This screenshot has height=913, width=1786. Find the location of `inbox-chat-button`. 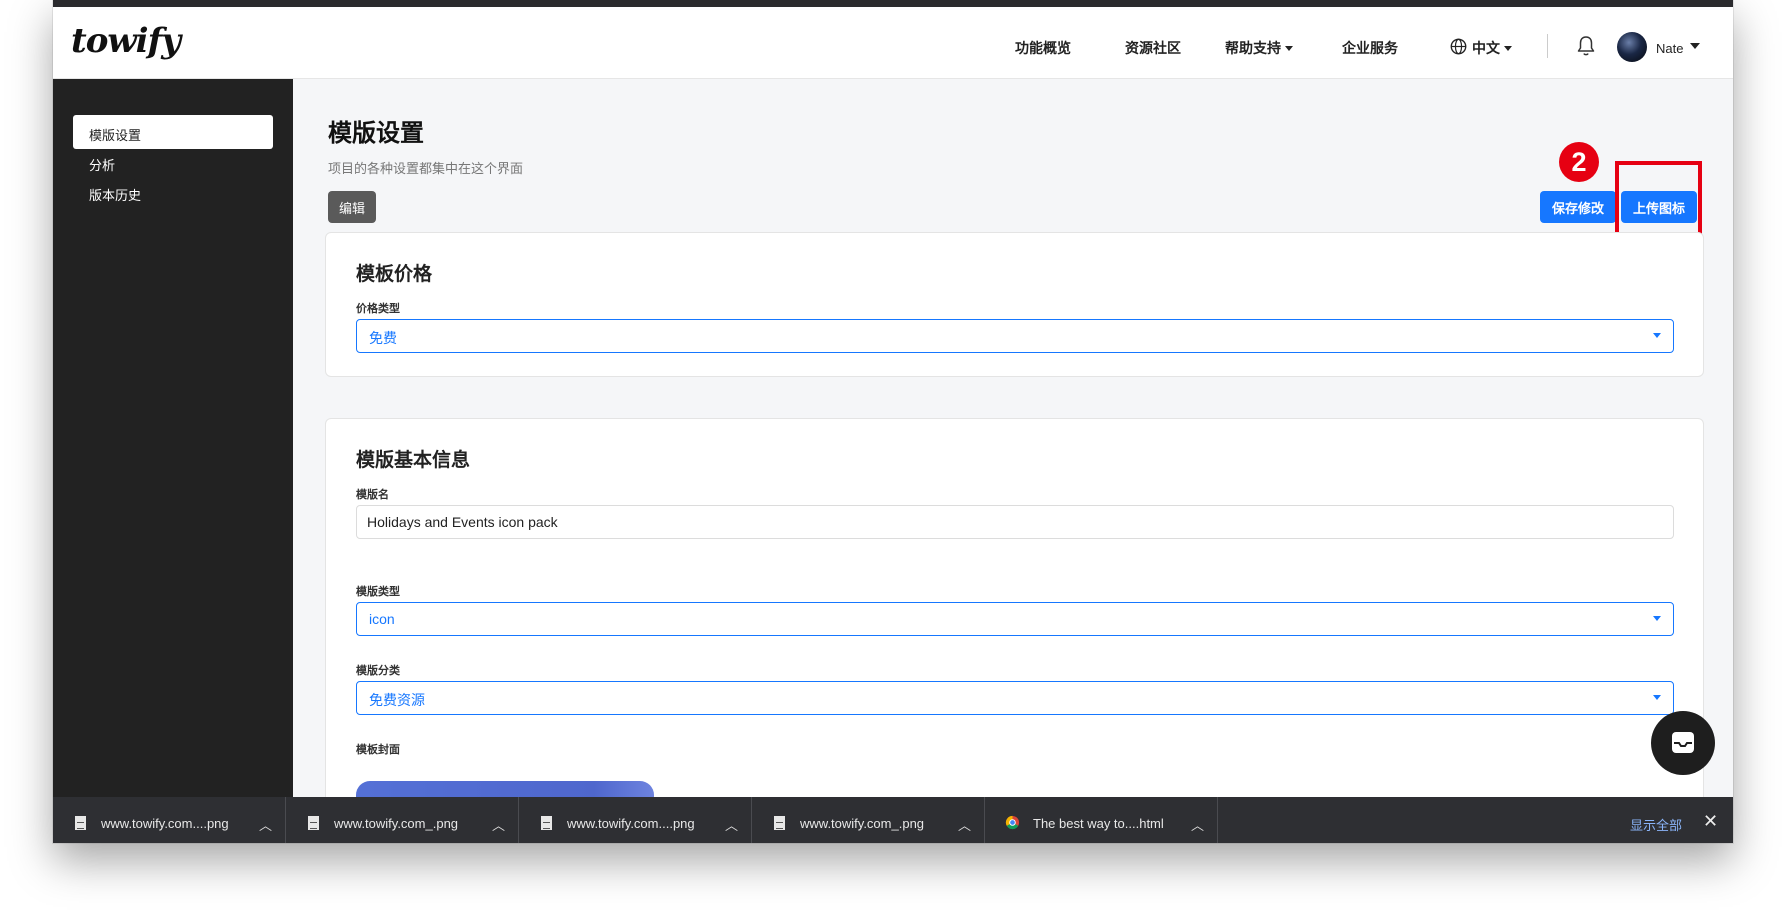

inbox-chat-button is located at coordinates (1683, 743).